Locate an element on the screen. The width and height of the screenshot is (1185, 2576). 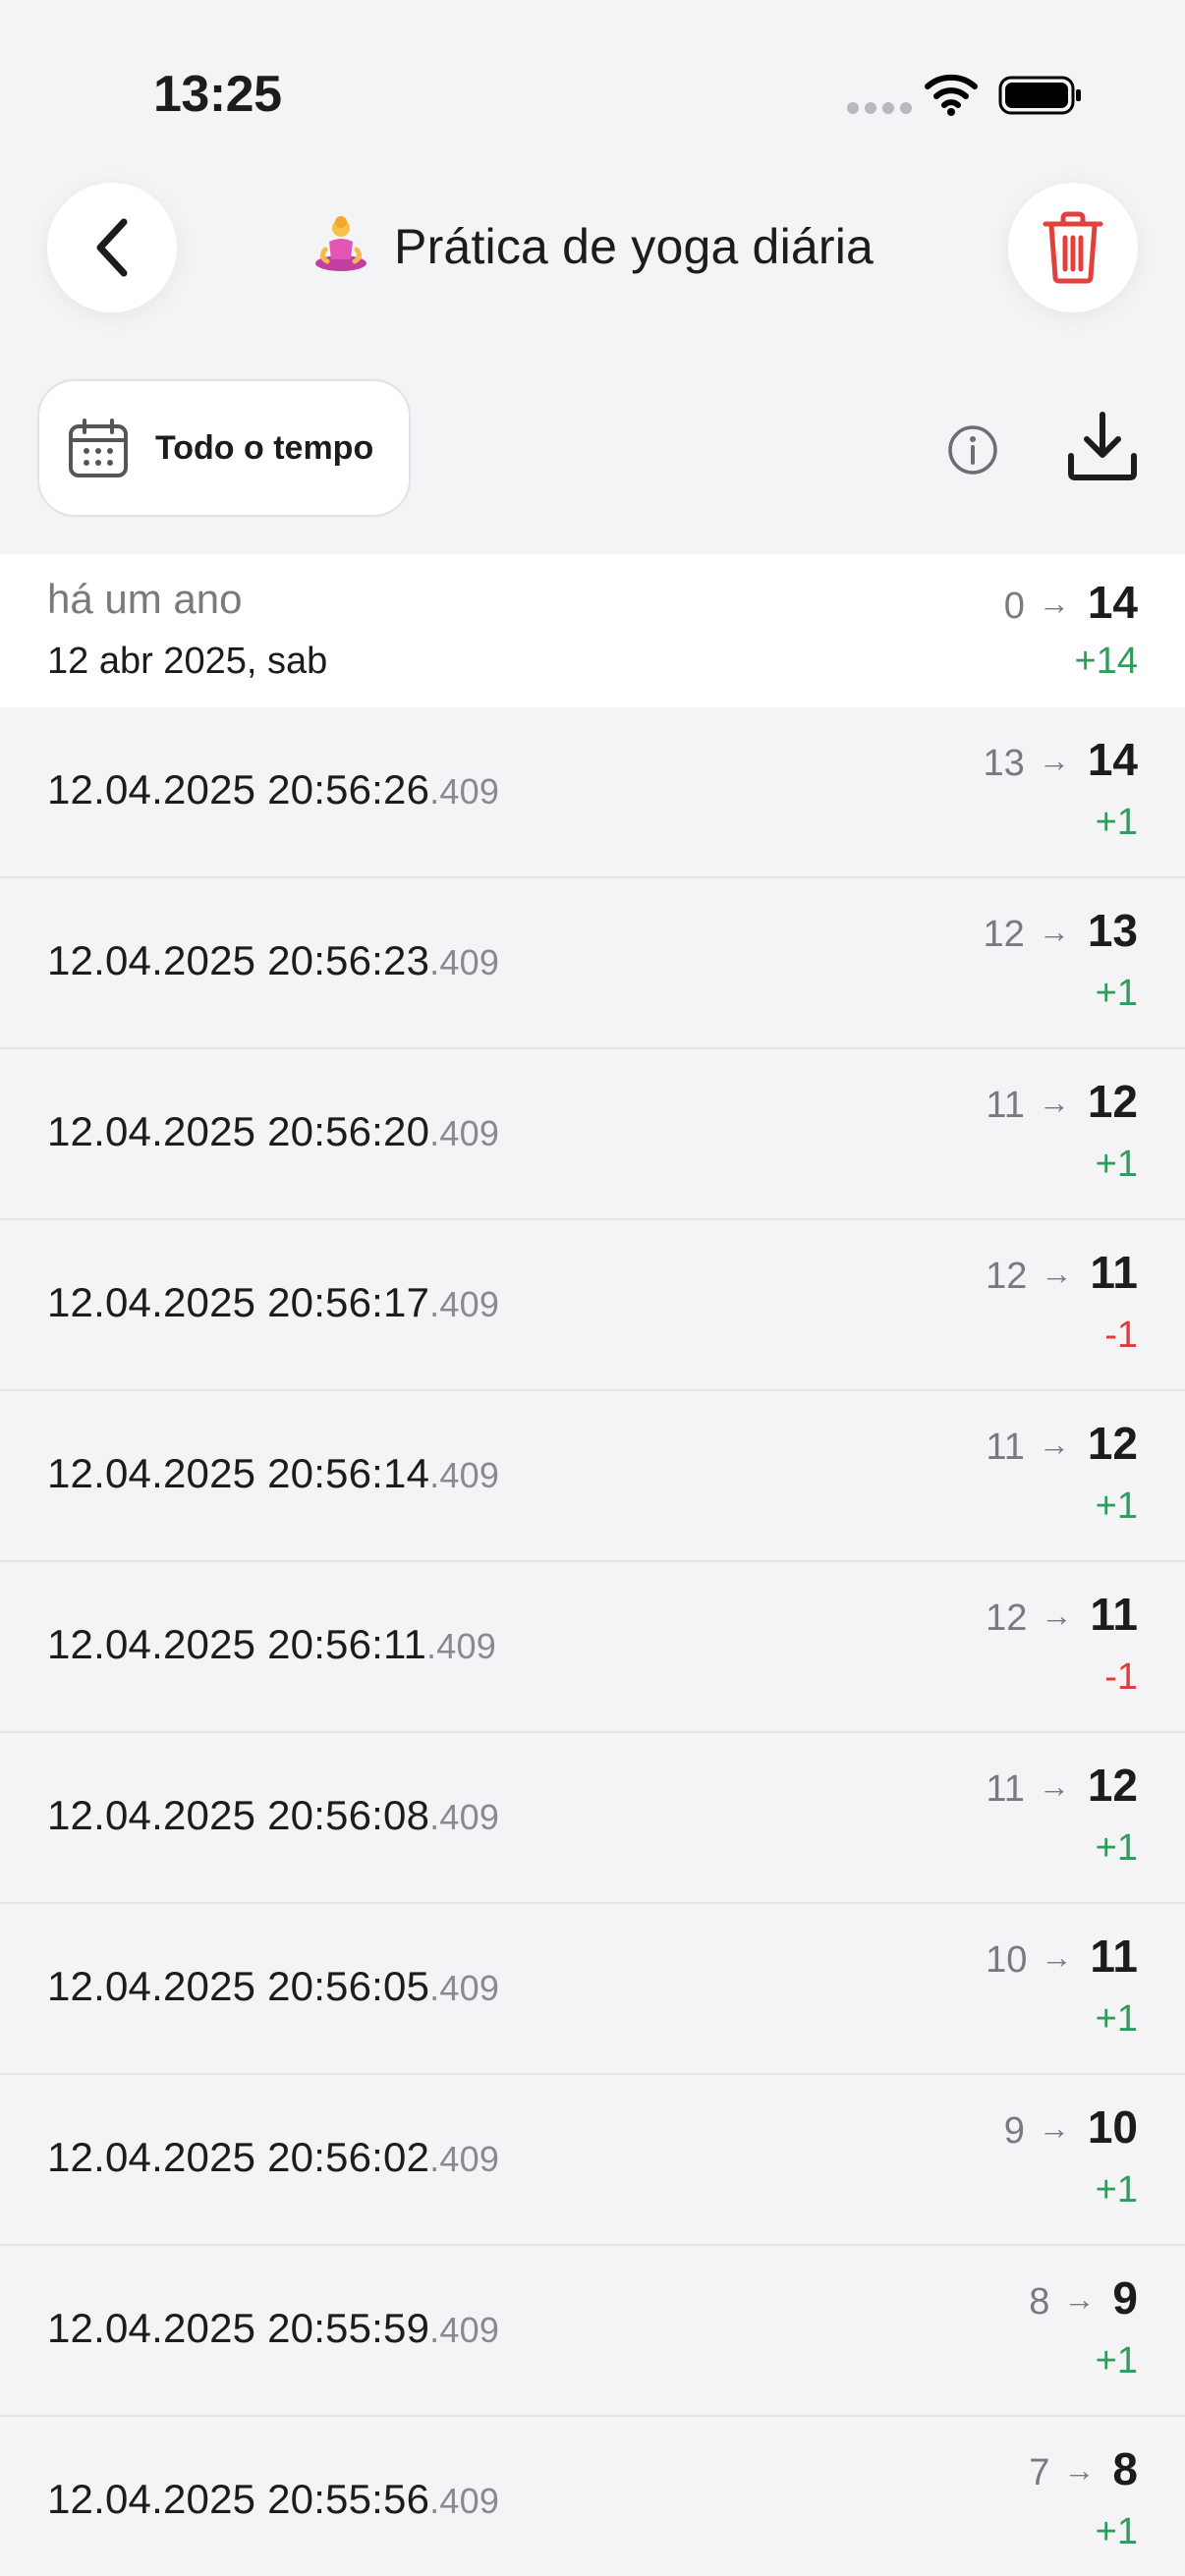
entry-value-change: 12 → 13 is located at coordinates (1061, 930).